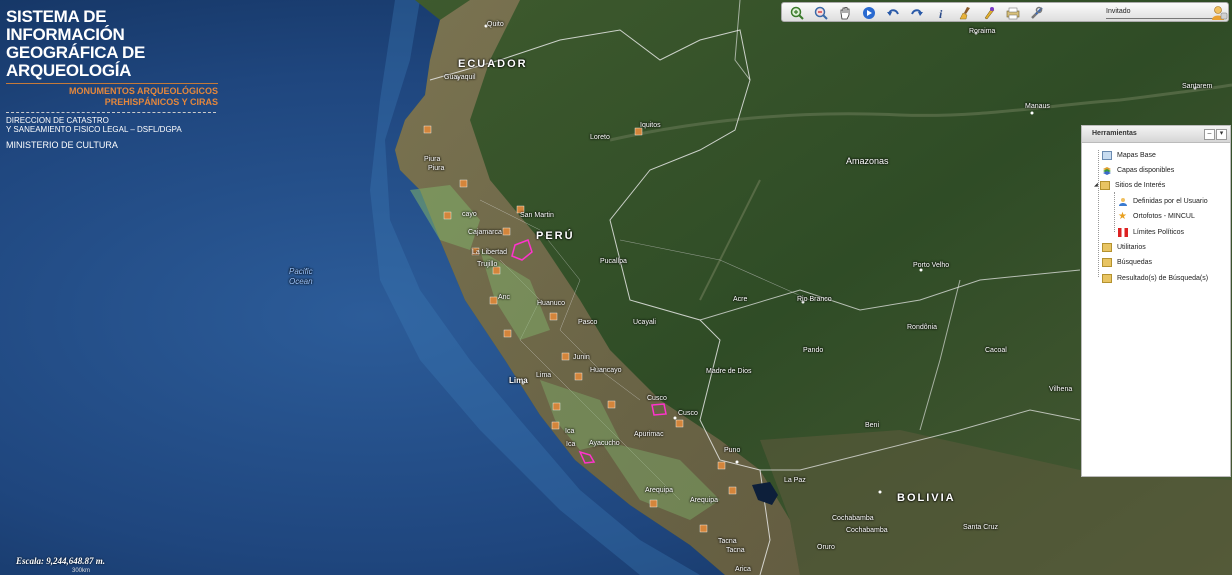 Image resolution: width=1232 pixels, height=575 pixels. I want to click on map-label-huancayo: Huancayo, so click(606, 370).